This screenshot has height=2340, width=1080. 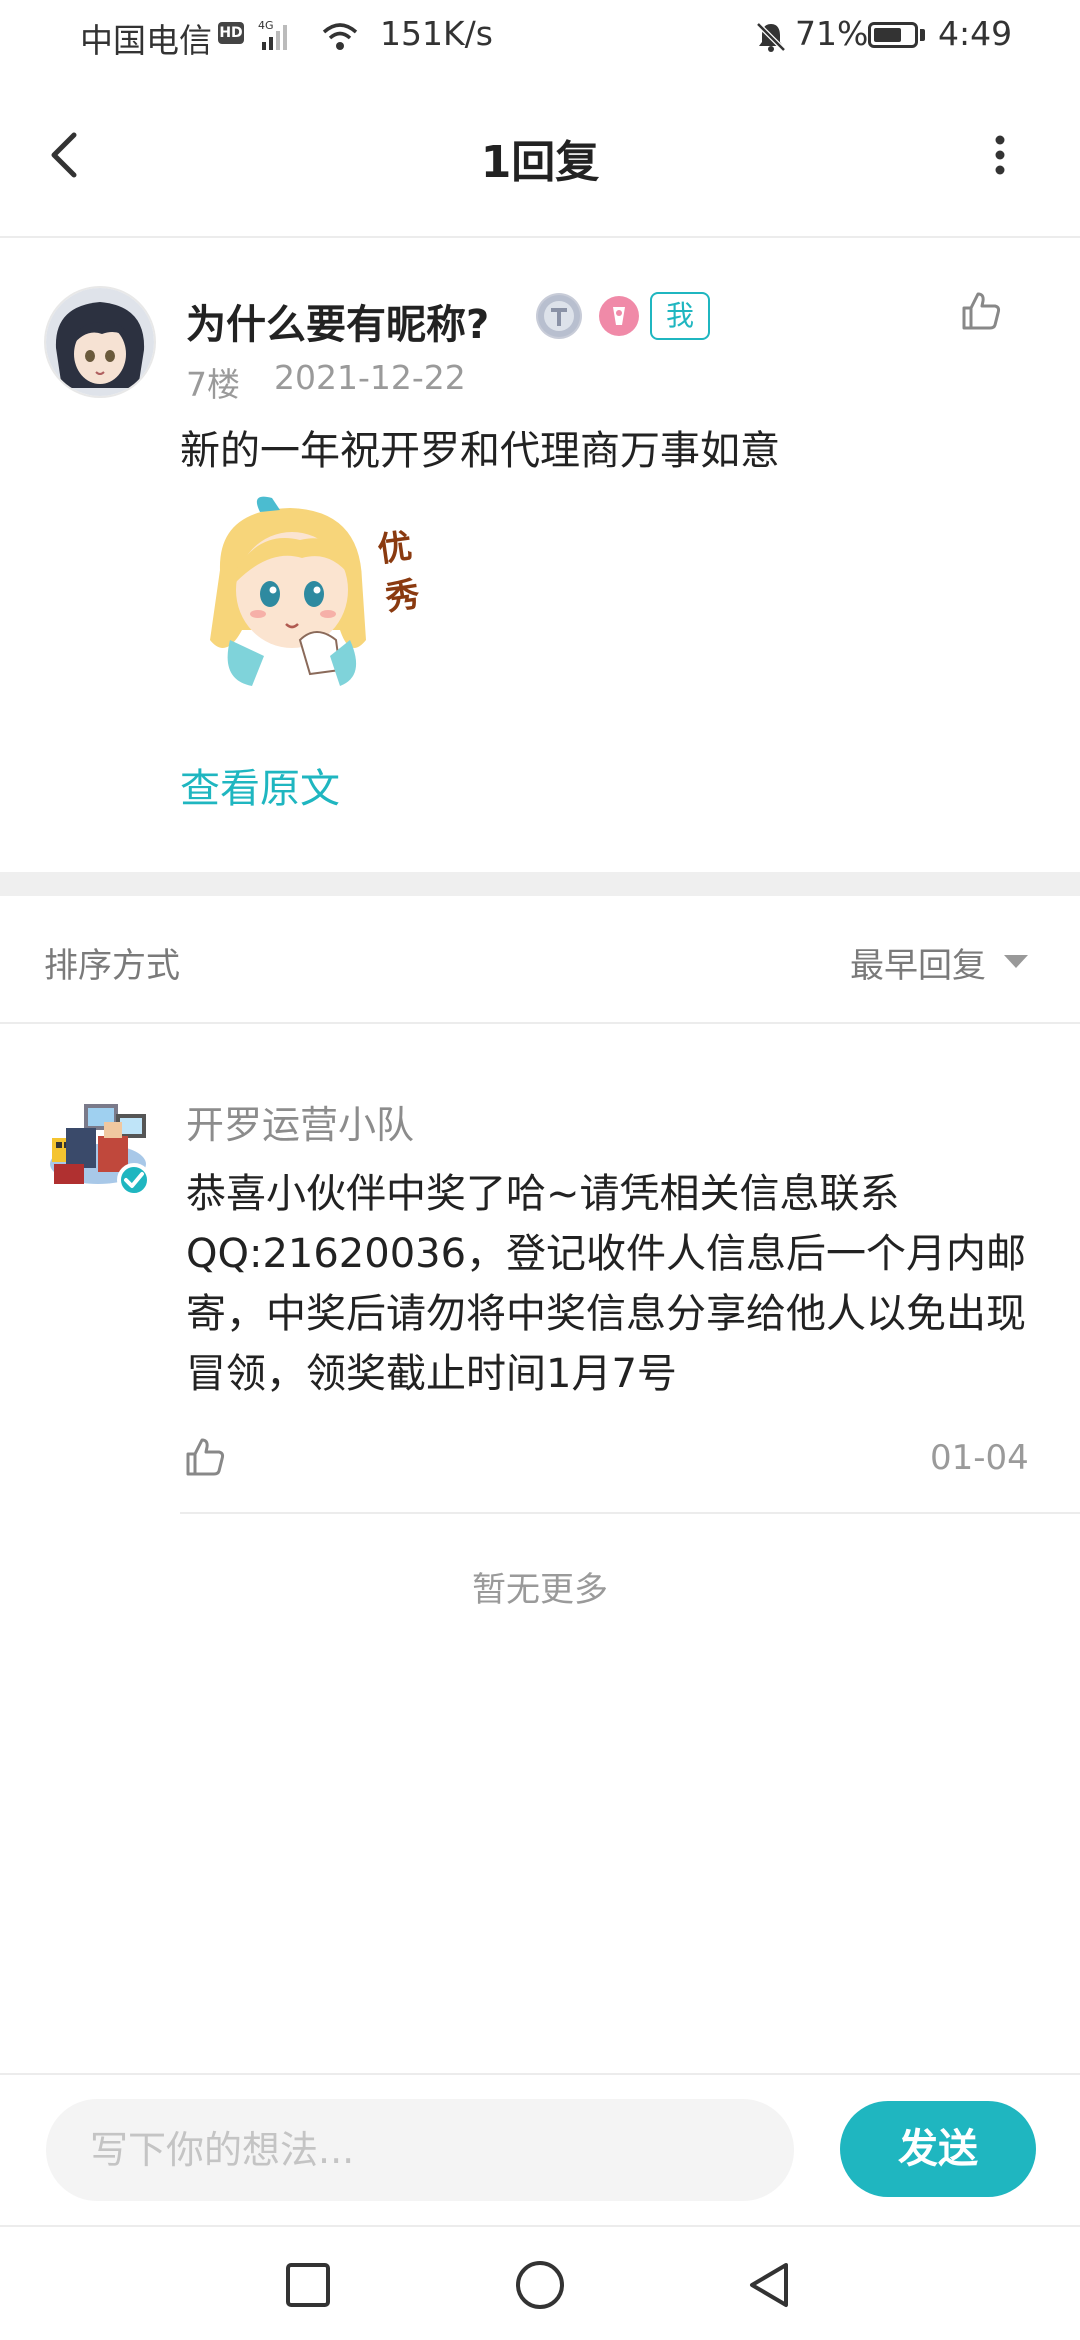 What do you see at coordinates (1016, 961) in the screenshot?
I see `caret-down-icon` at bounding box center [1016, 961].